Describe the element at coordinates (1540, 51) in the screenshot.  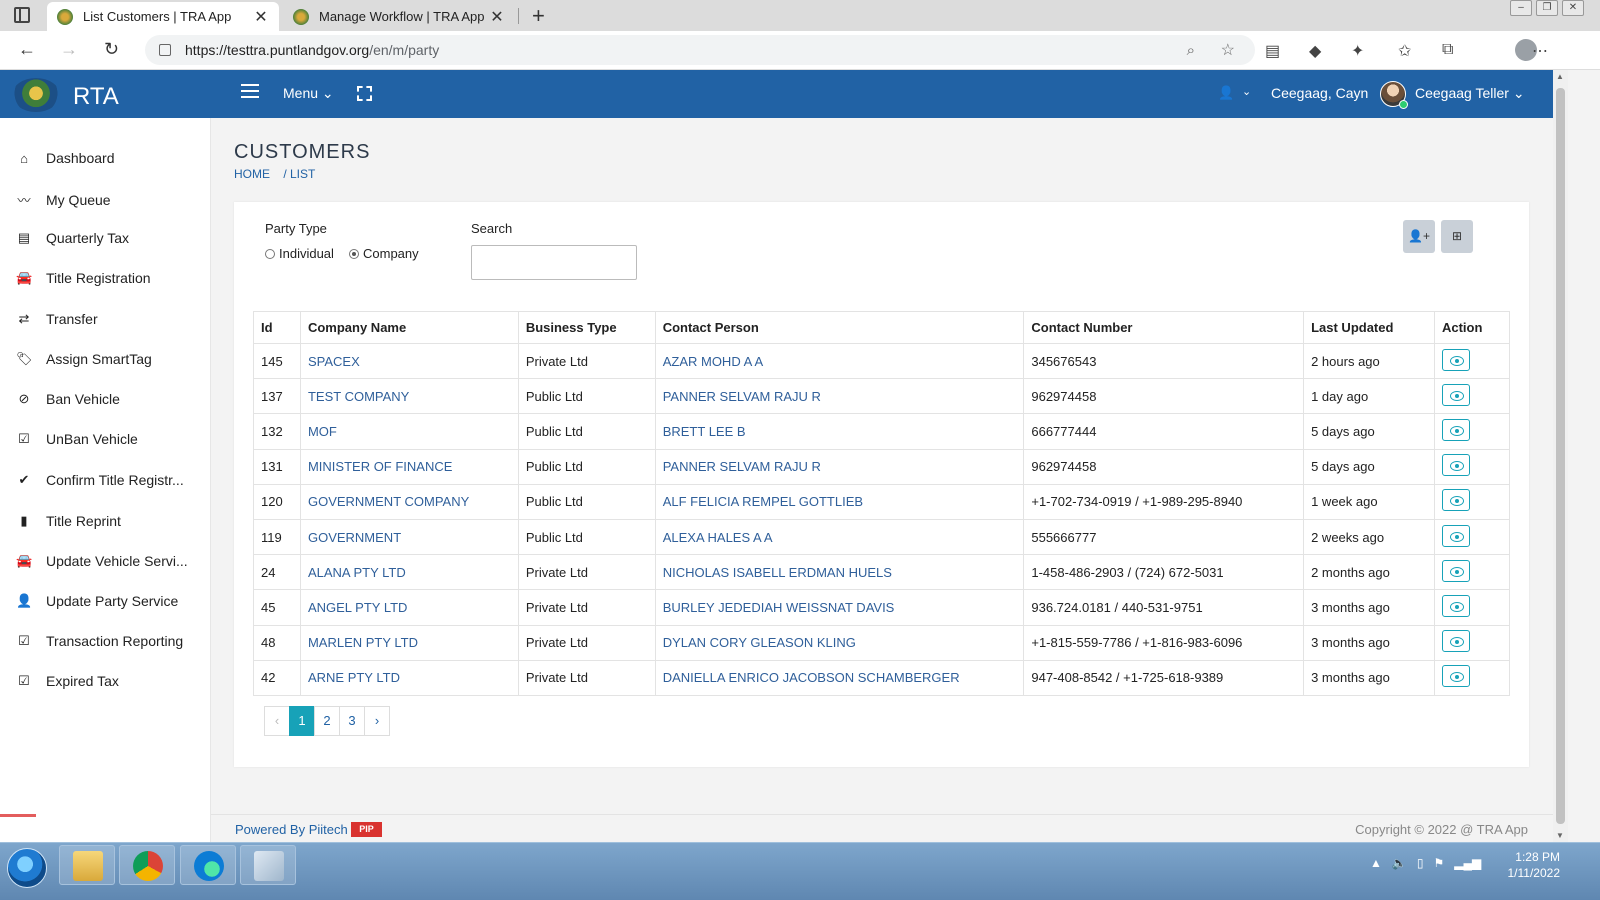
I see `more-options-icon: ⋯` at that location.